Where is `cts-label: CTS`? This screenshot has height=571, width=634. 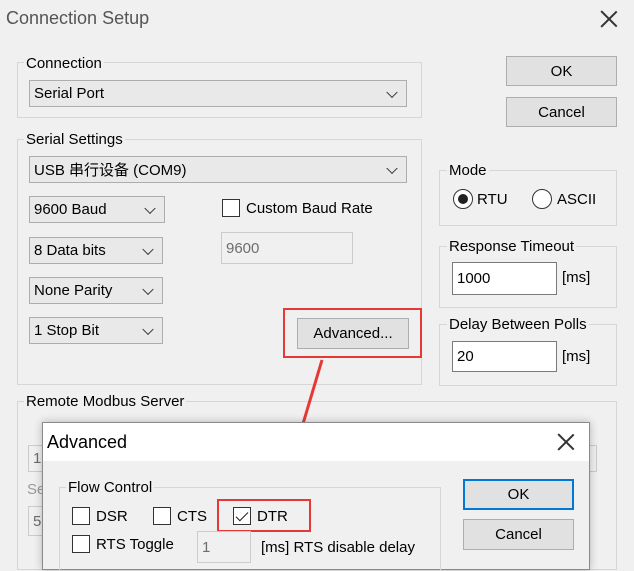
cts-label: CTS is located at coordinates (192, 516).